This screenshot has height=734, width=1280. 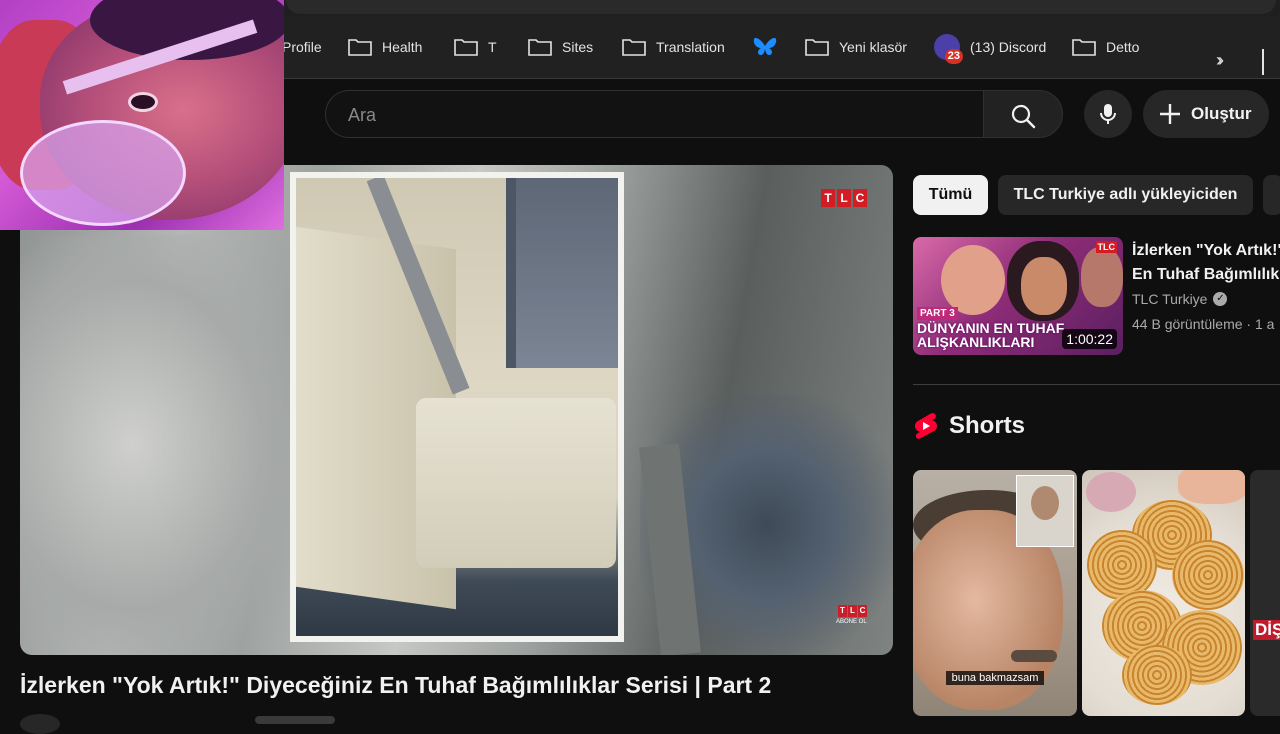 I want to click on voice-search-button, so click(x=1108, y=114).